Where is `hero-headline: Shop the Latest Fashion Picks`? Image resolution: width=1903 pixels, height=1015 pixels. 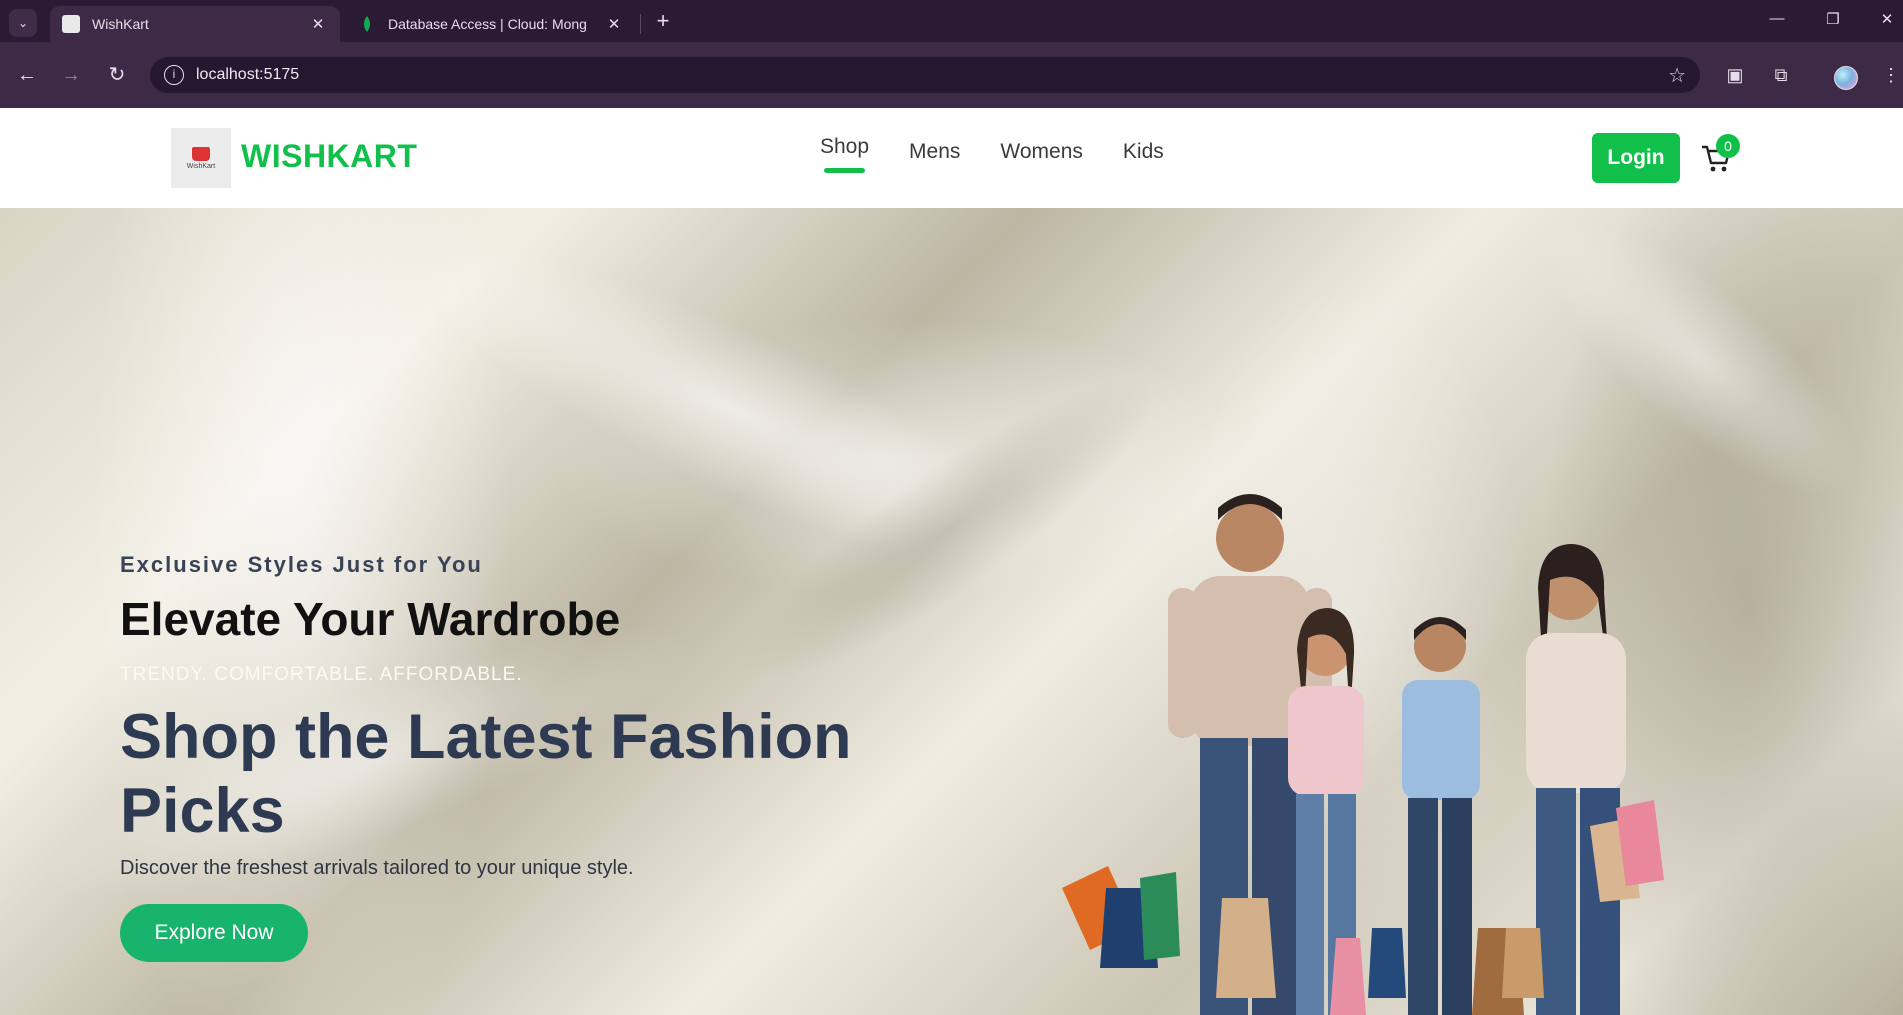 hero-headline: Shop the Latest Fashion Picks is located at coordinates (486, 774).